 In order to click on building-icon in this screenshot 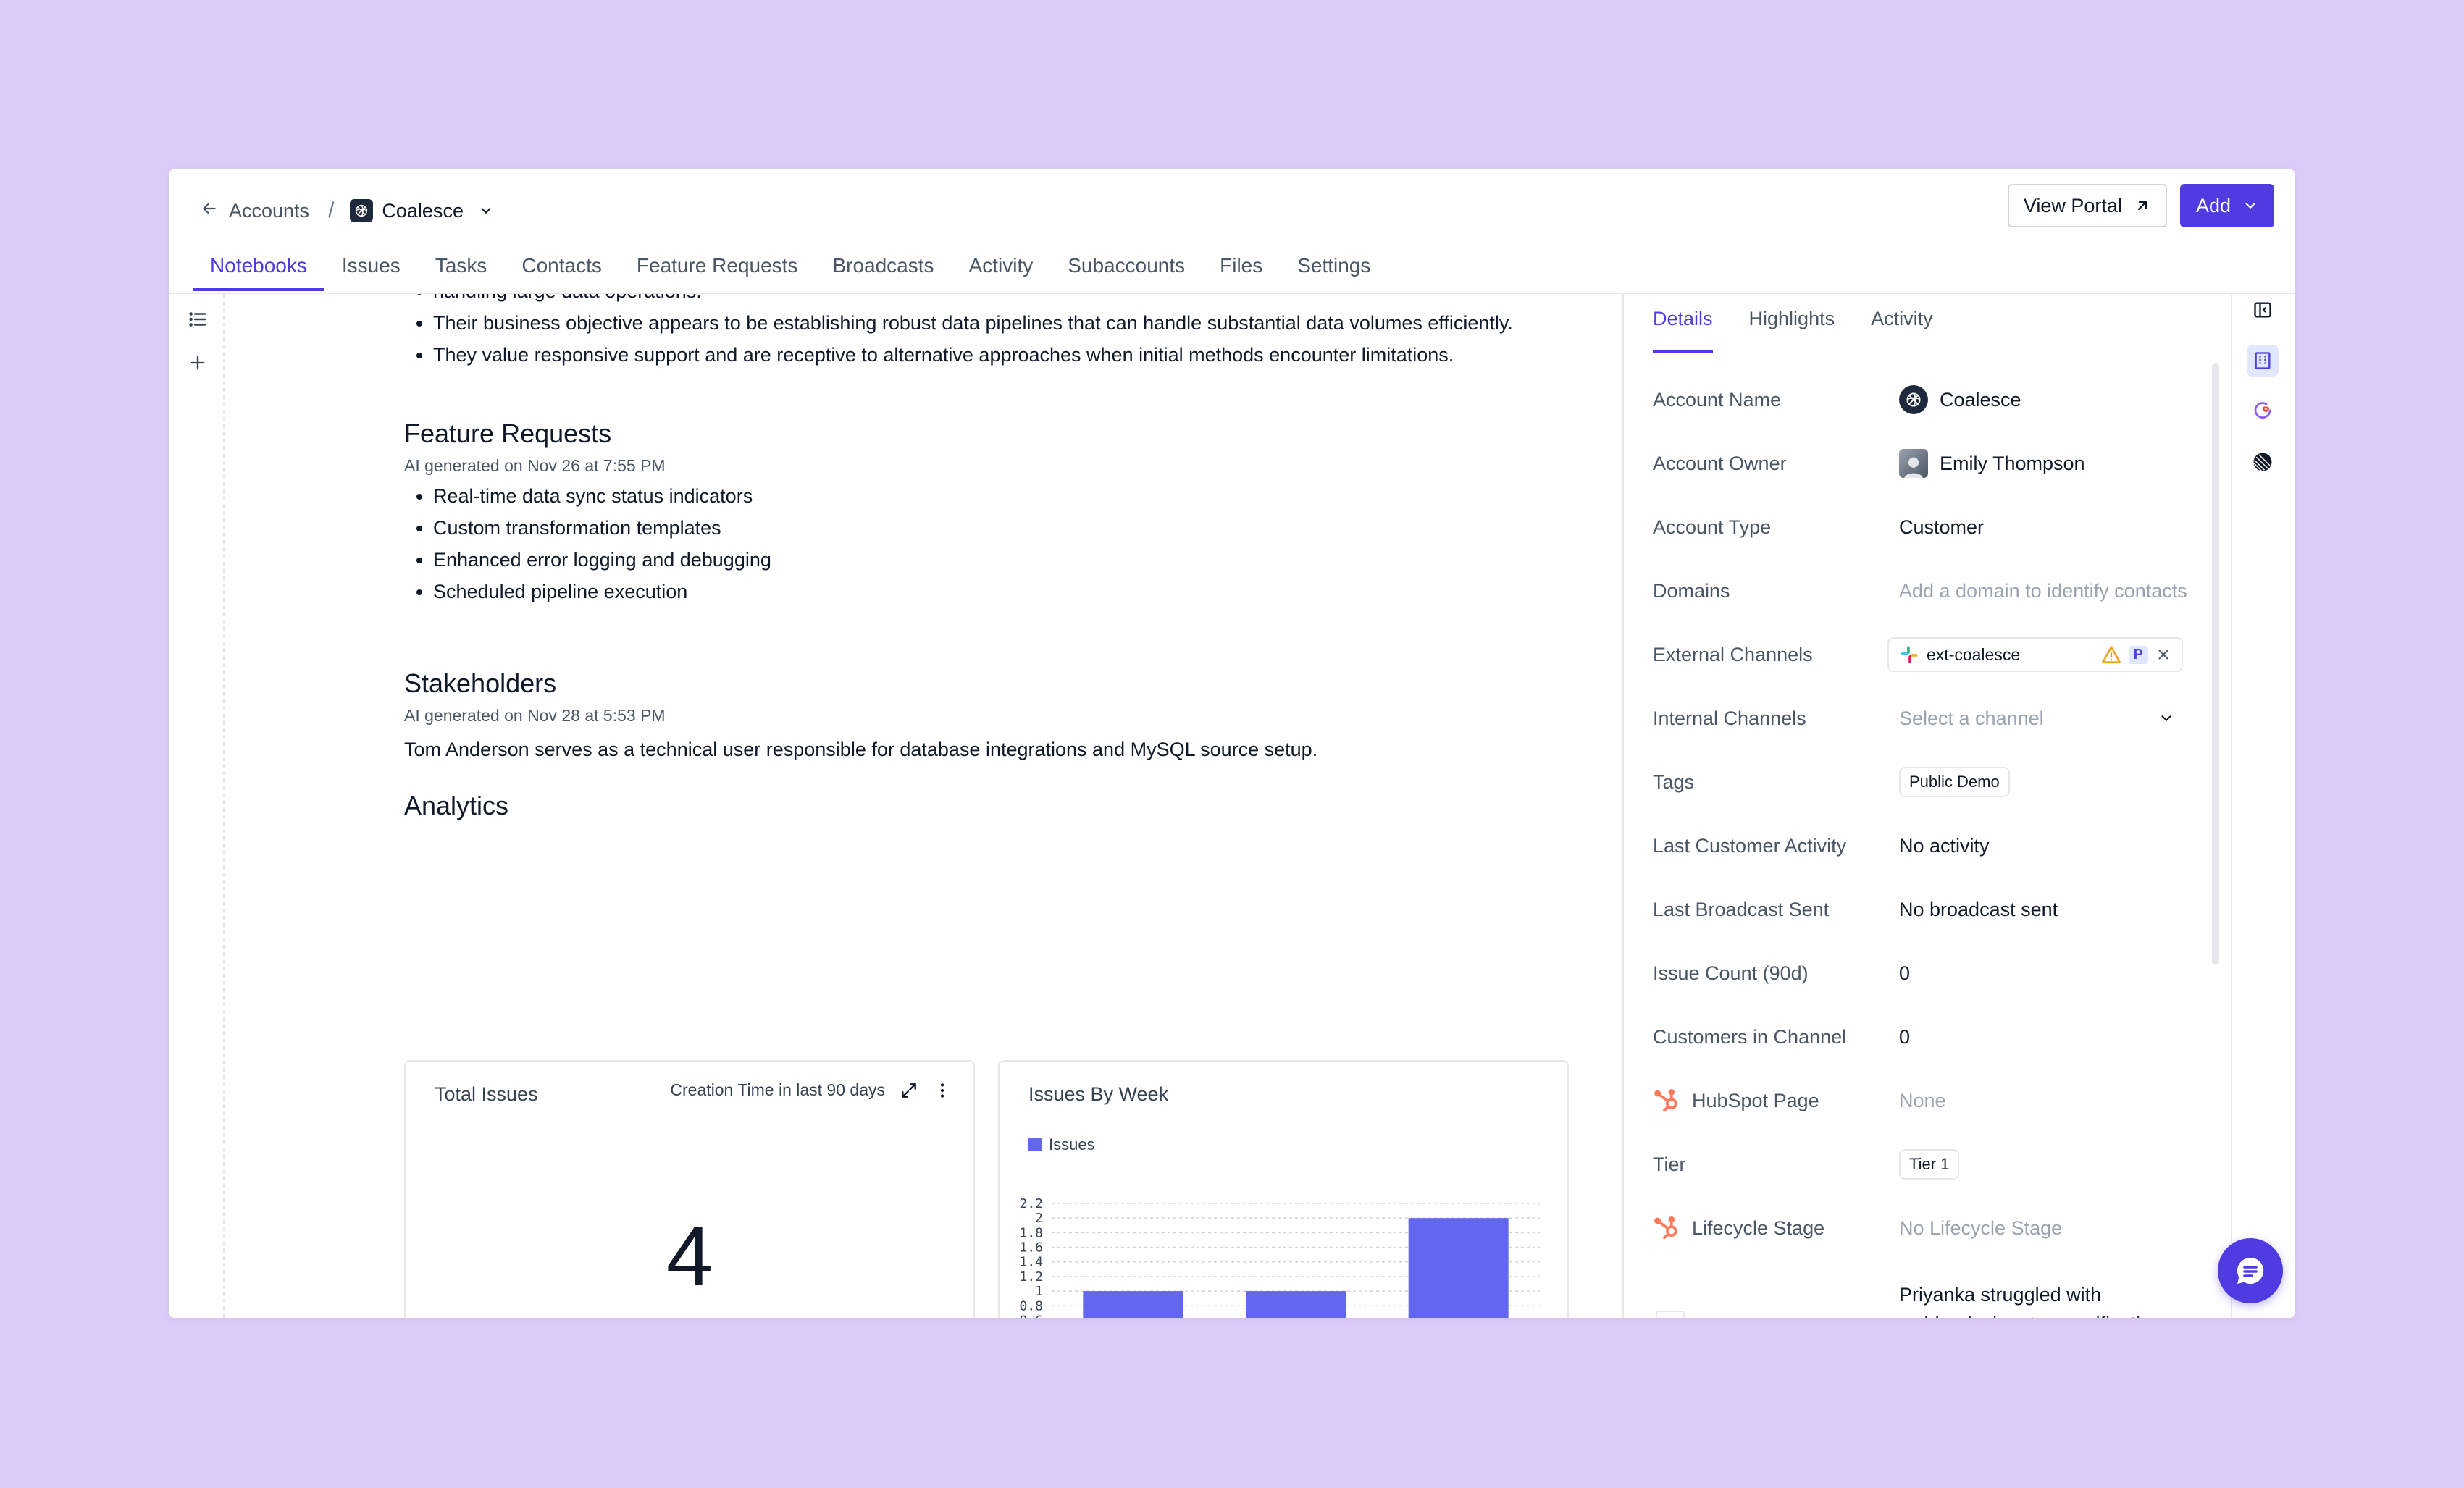, I will do `click(2263, 361)`.